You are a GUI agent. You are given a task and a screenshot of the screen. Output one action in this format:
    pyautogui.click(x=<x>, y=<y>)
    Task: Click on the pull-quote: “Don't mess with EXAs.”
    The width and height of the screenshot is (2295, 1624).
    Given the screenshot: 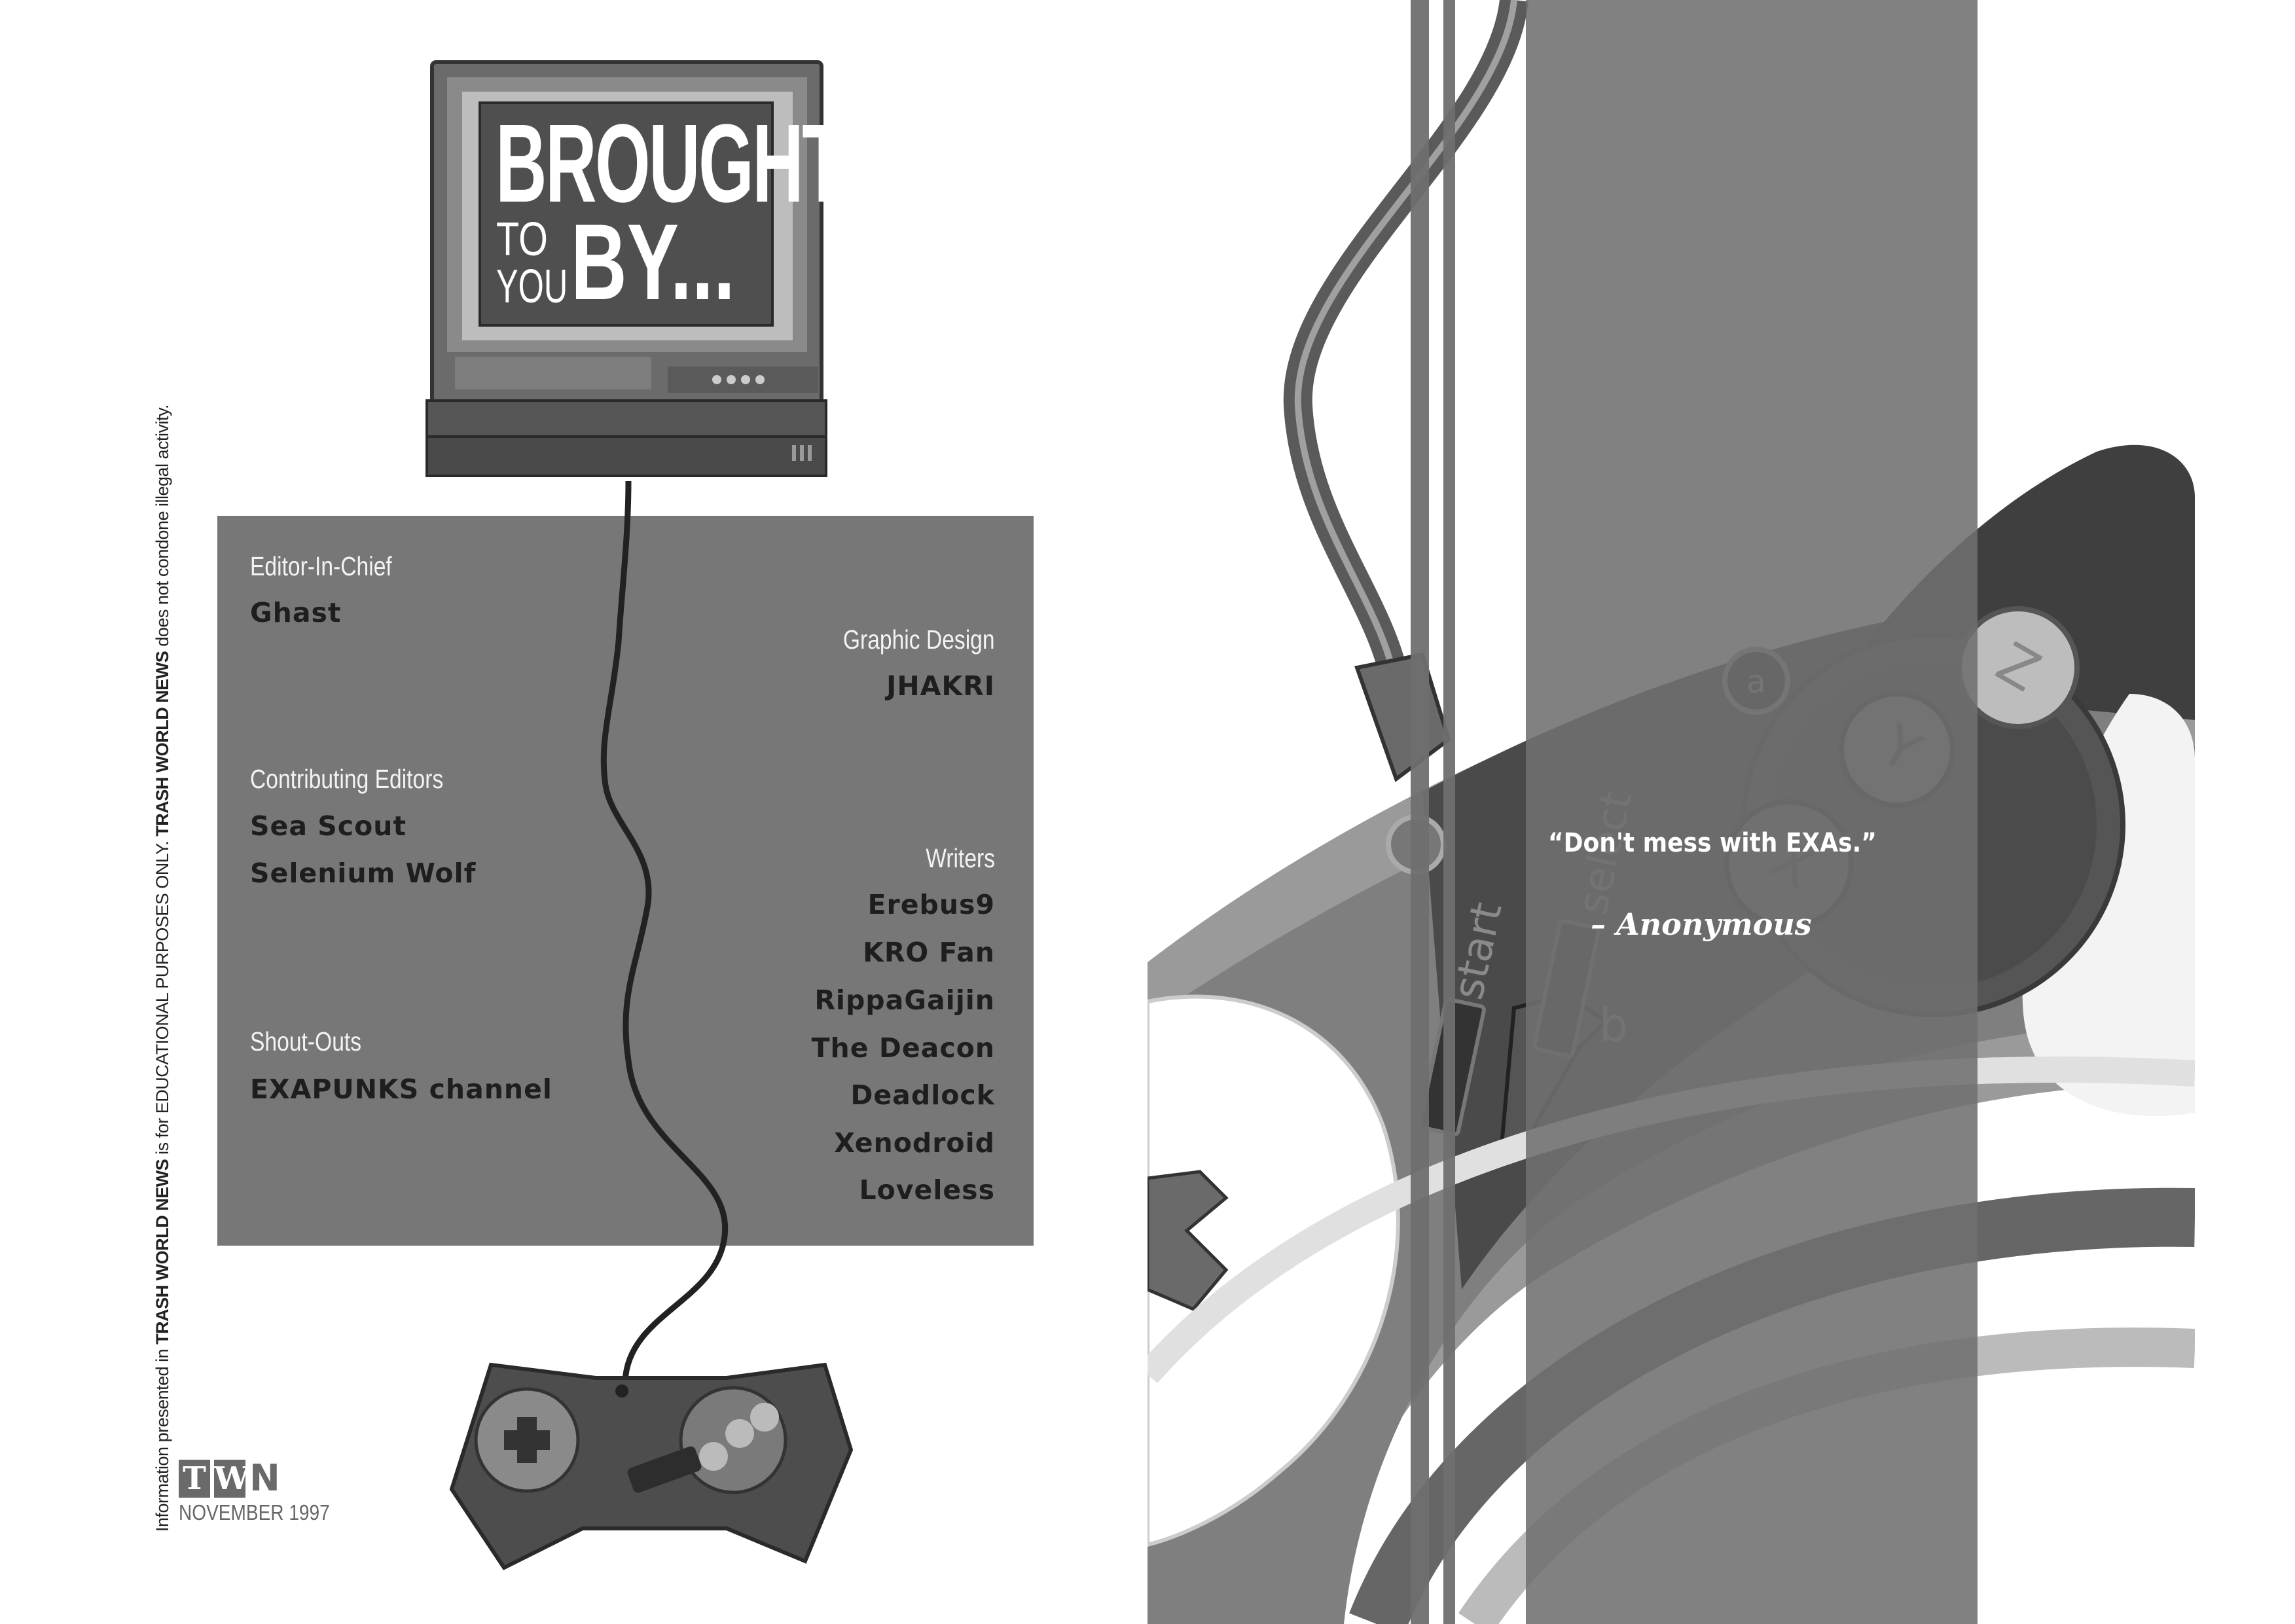 What is the action you would take?
    pyautogui.click(x=1713, y=843)
    